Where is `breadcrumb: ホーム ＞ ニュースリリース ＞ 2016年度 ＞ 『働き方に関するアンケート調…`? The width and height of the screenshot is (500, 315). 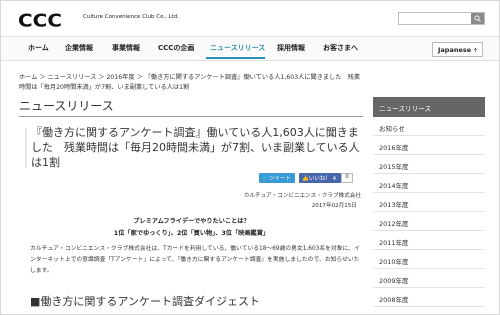 breadcrumb: ホーム ＞ ニュースリリース ＞ 2016年度 ＞ 『働き方に関するアンケート調… is located at coordinates (191, 83).